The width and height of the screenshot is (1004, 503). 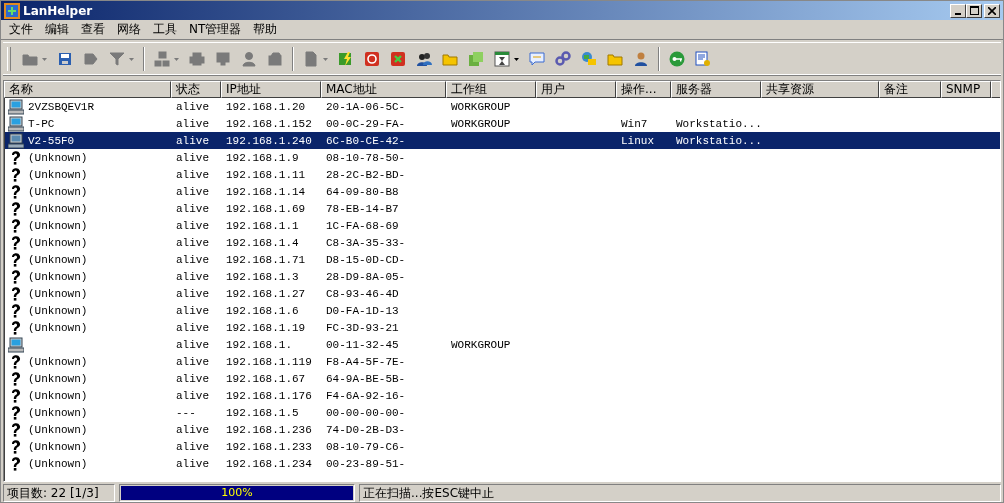 What do you see at coordinates (58, 10) in the screenshot?
I see `window-title: LanHelper` at bounding box center [58, 10].